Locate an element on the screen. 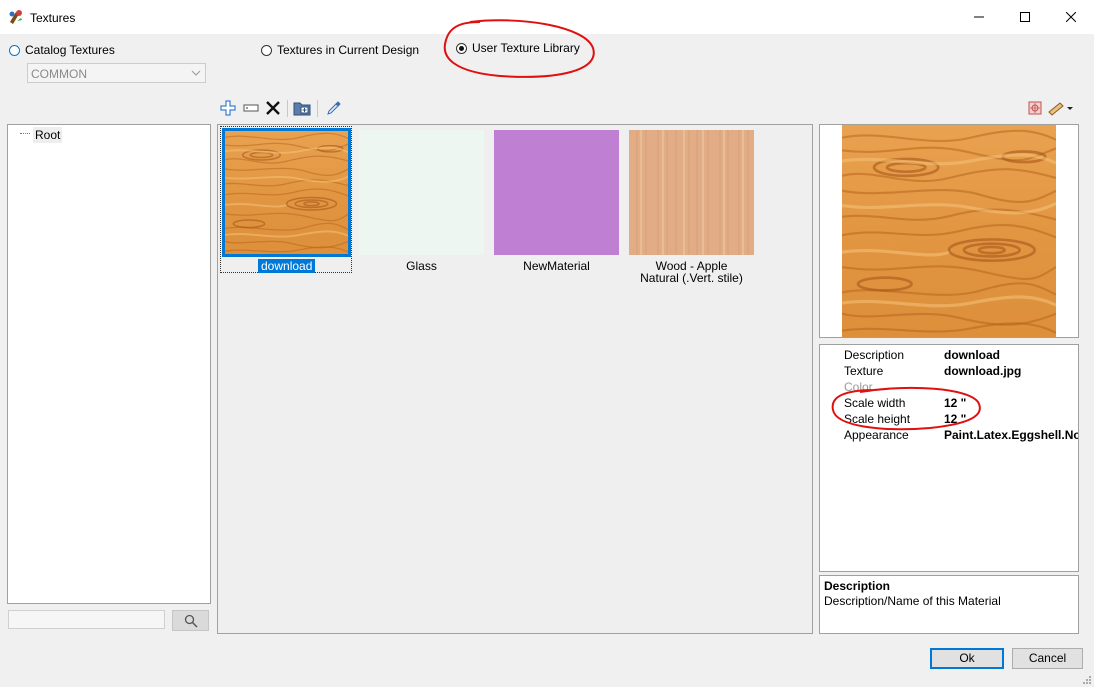  texture-options-button is located at coordinates (1035, 108).